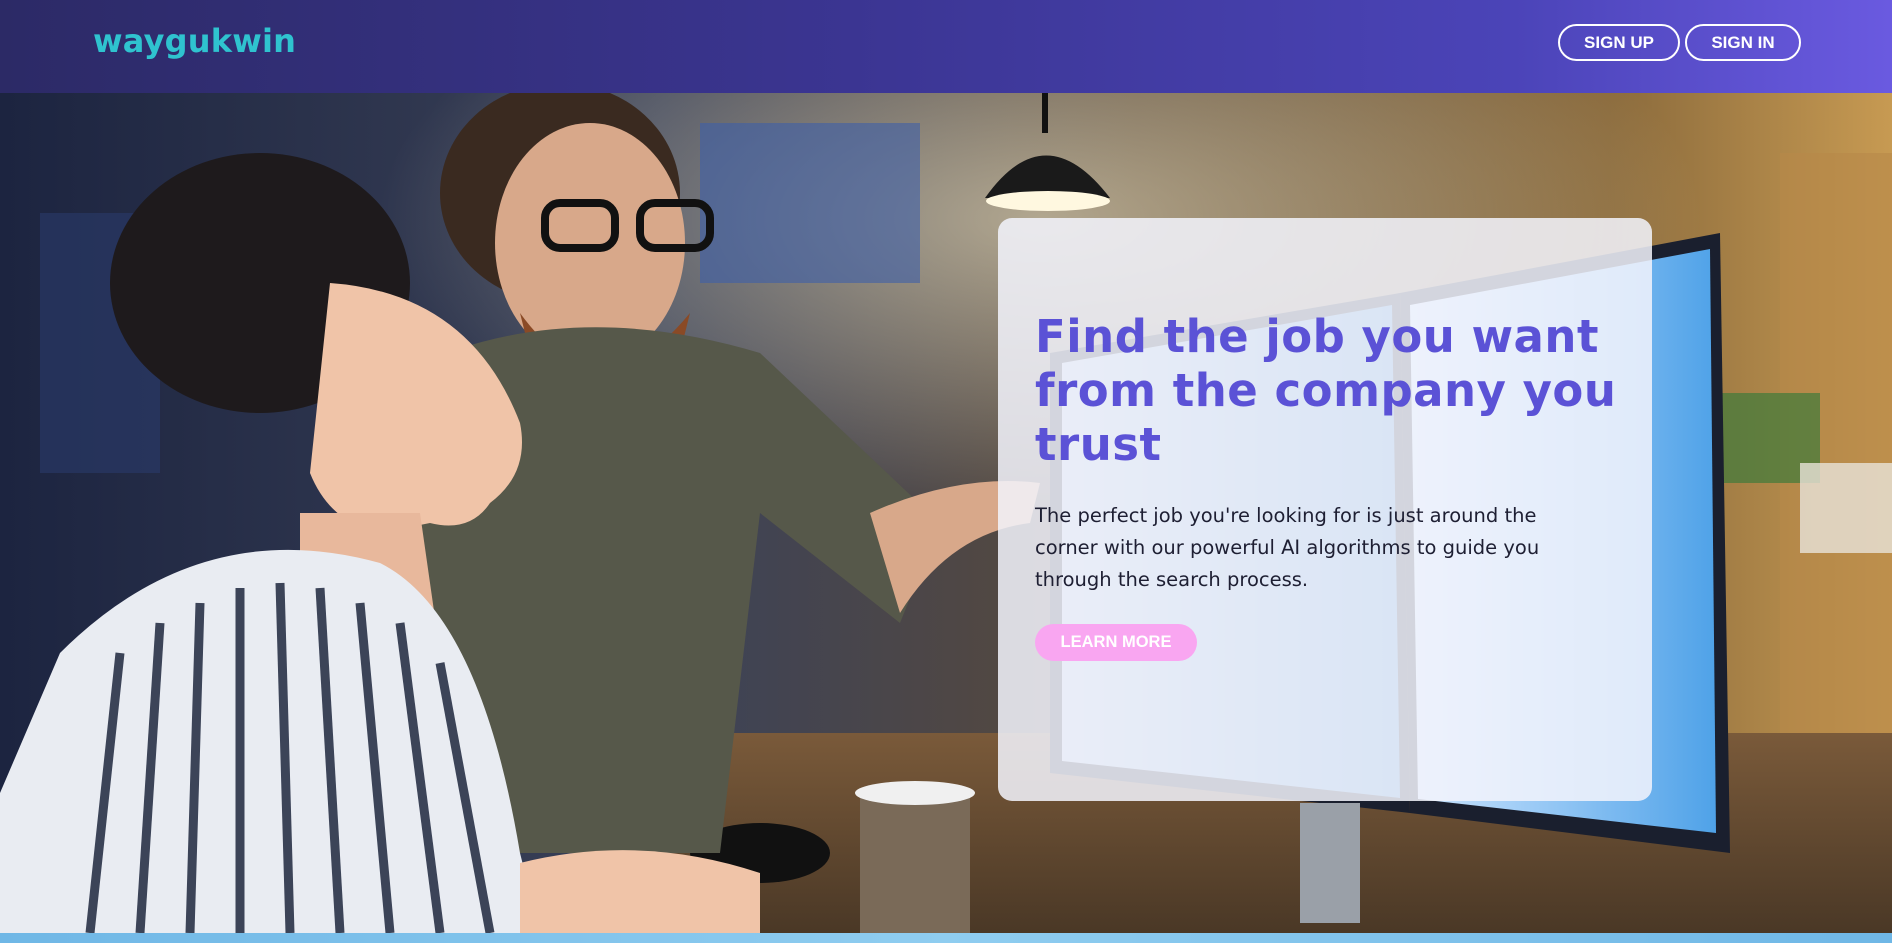 Image resolution: width=1892 pixels, height=943 pixels. What do you see at coordinates (946, 46) in the screenshot?
I see `top-navbar: waygukwin SIGN UP SIGN IN` at bounding box center [946, 46].